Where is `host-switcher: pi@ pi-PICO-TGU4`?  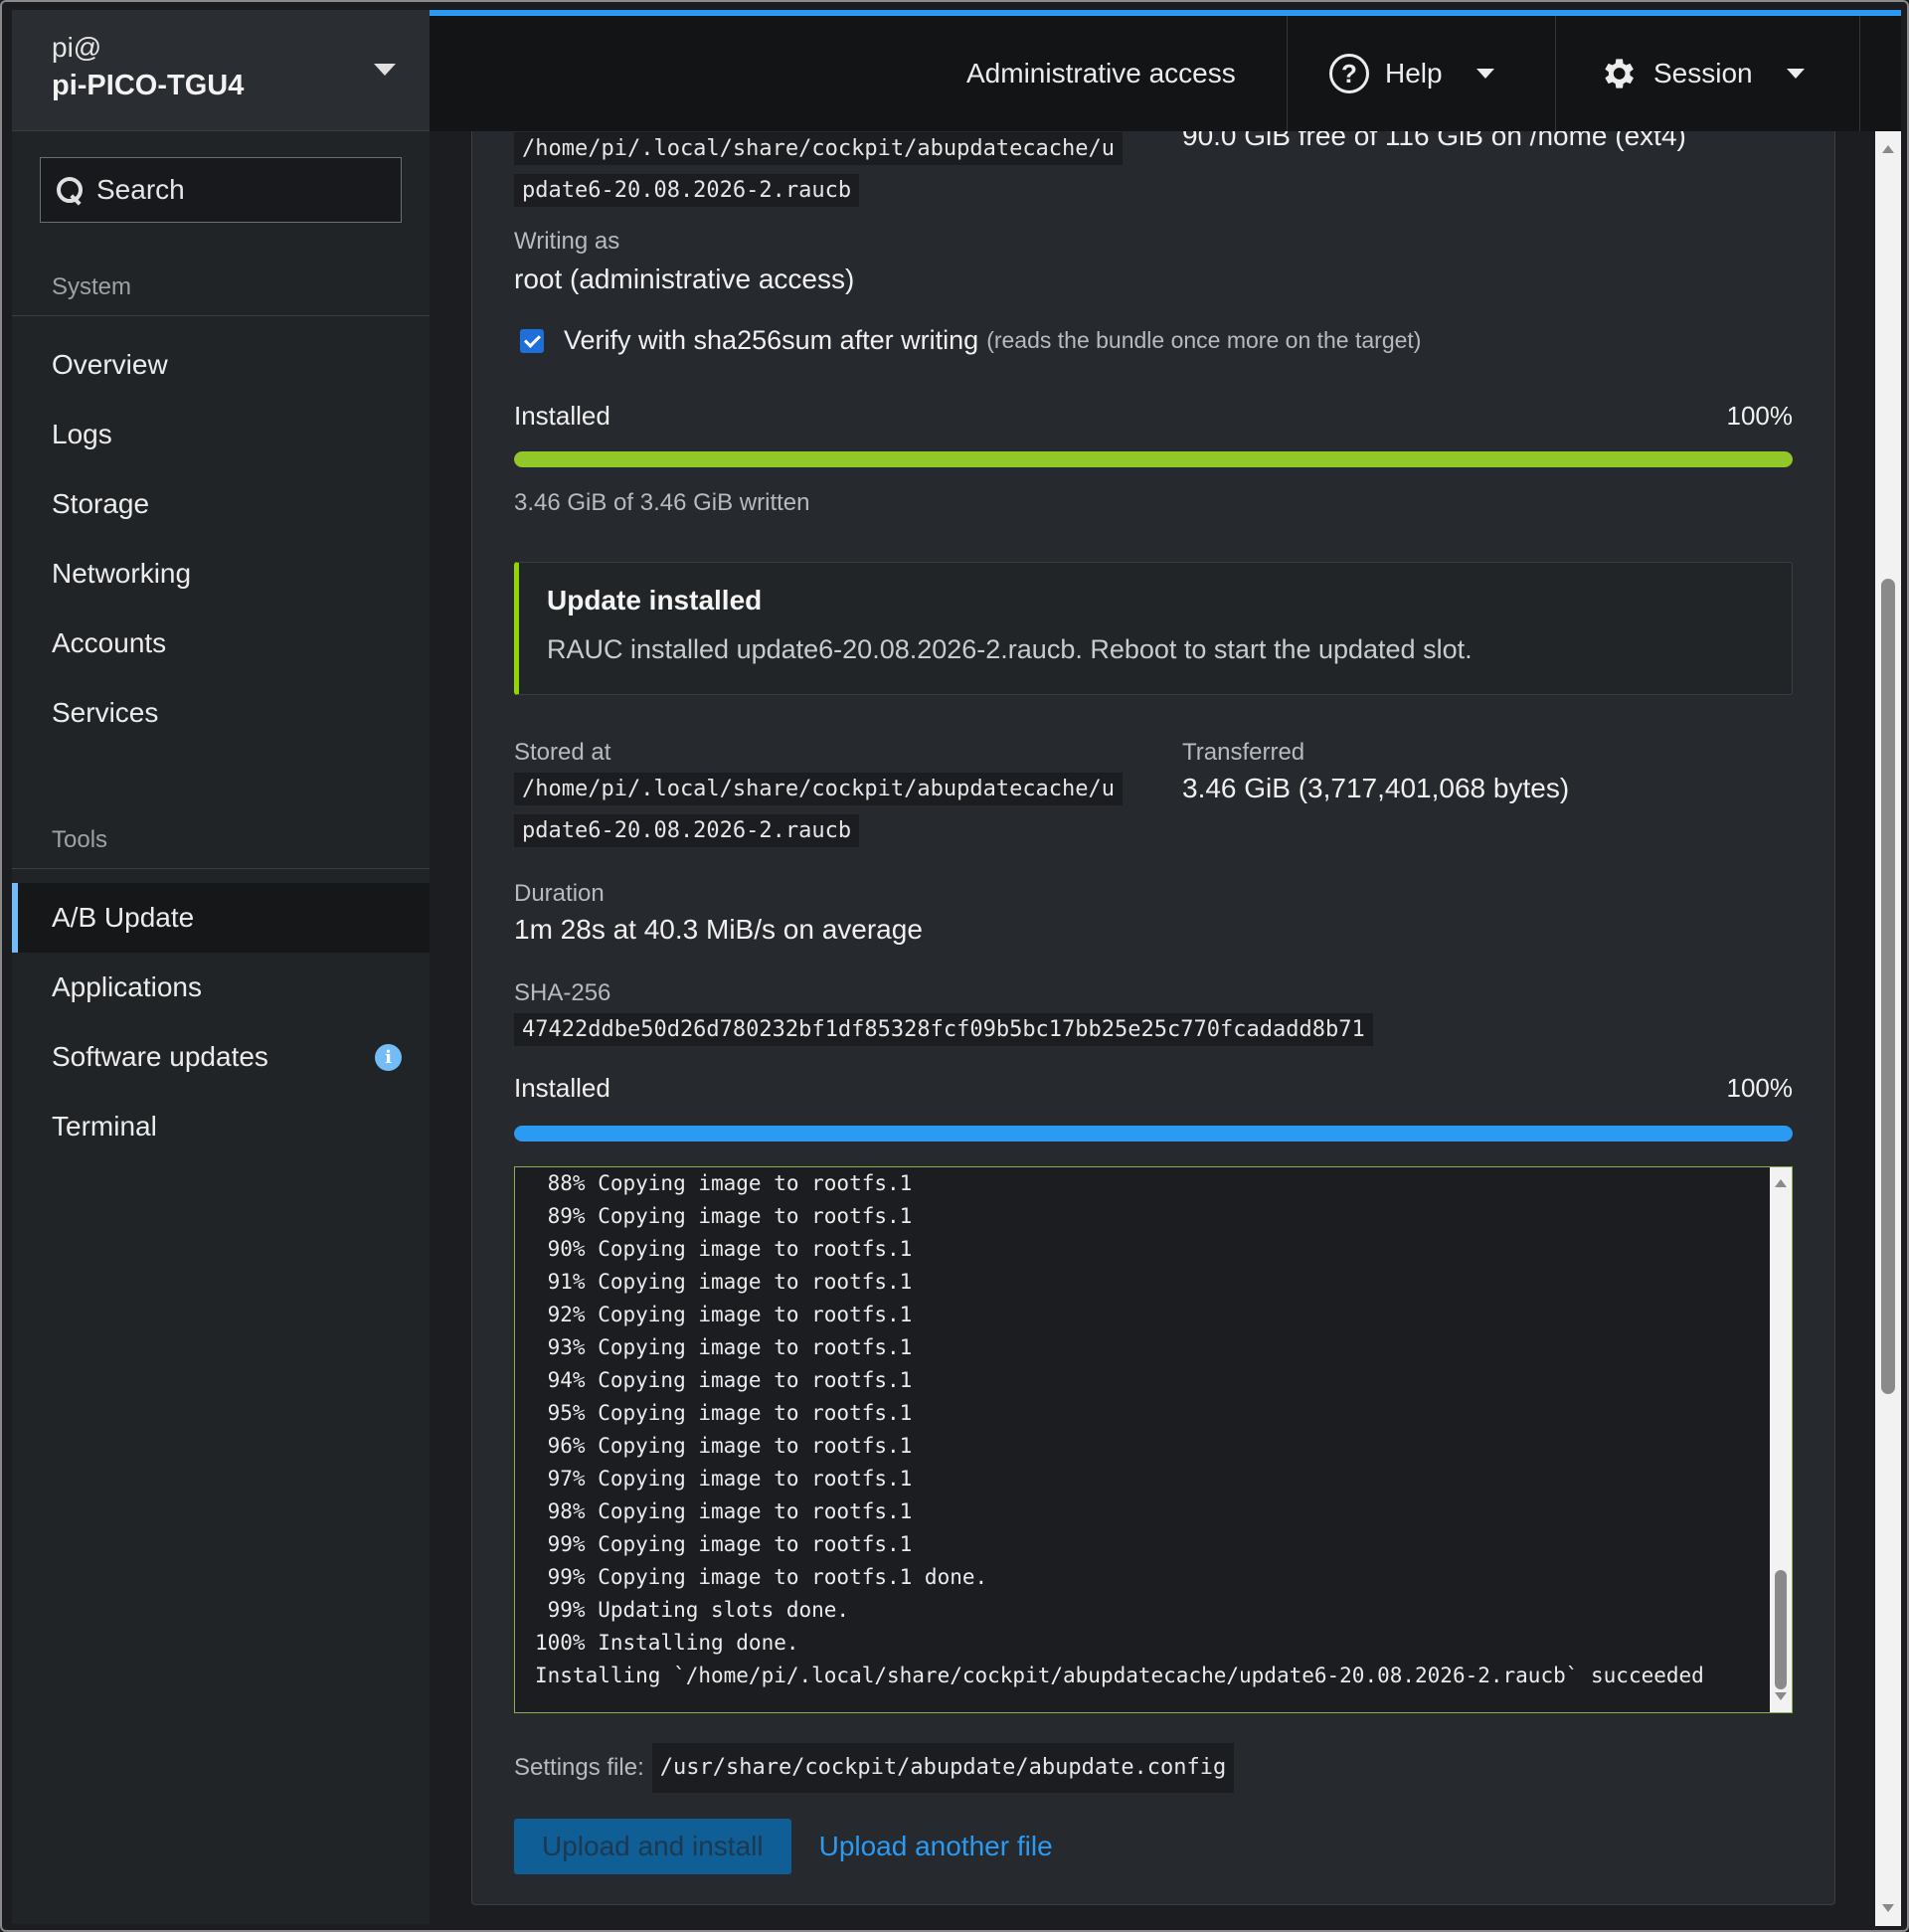
host-switcher: pi@ pi-PICO-TGU4 is located at coordinates (221, 71).